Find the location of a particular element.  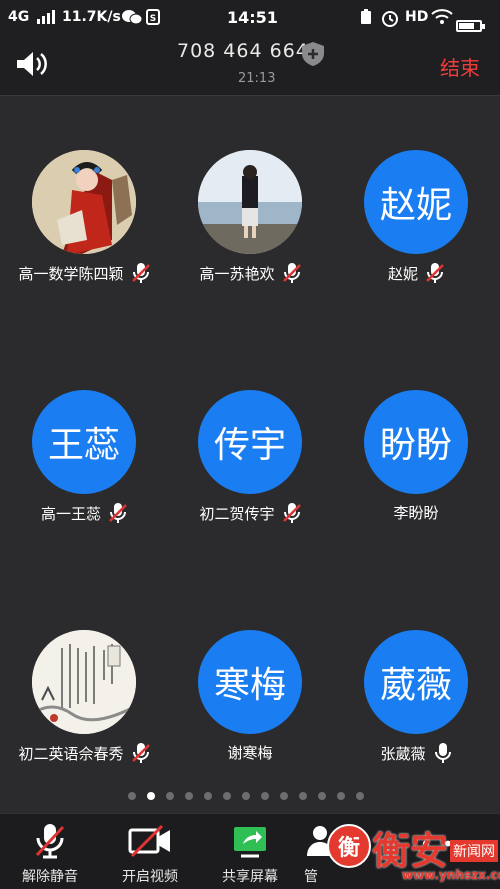

avatar: 寒梅 is located at coordinates (250, 682).